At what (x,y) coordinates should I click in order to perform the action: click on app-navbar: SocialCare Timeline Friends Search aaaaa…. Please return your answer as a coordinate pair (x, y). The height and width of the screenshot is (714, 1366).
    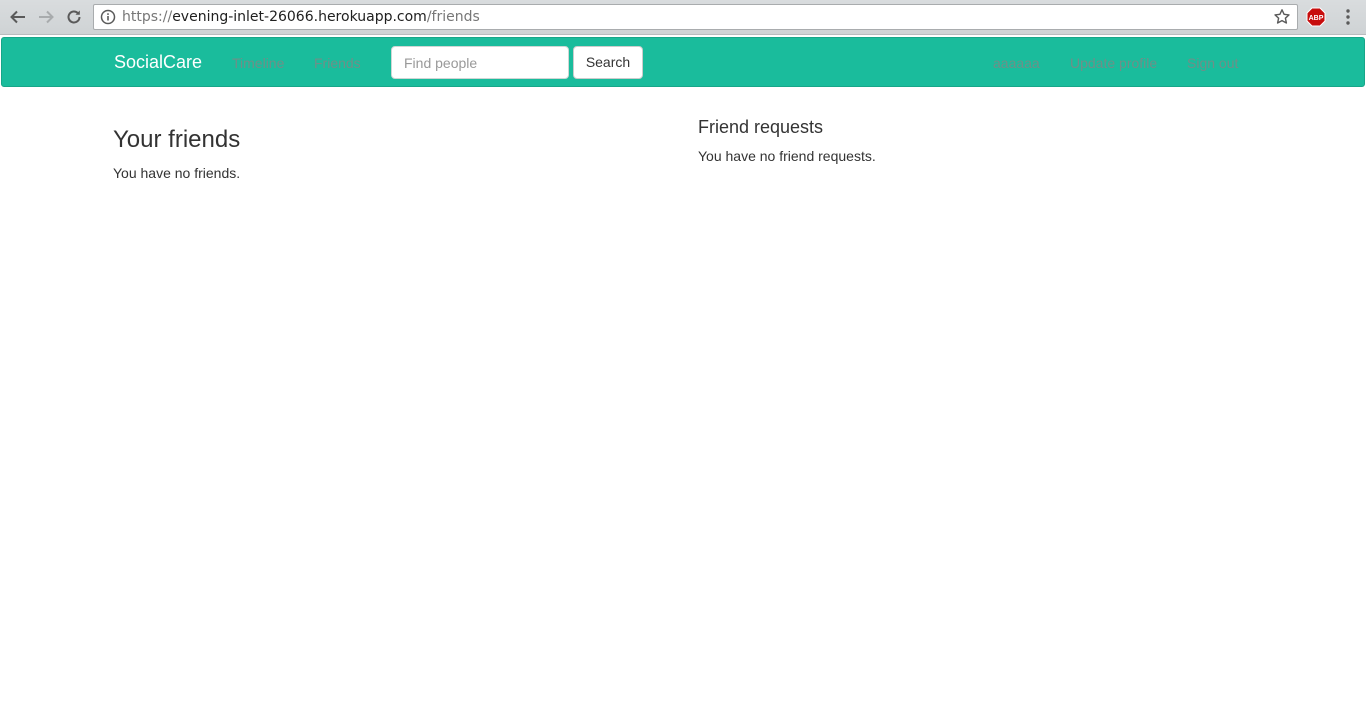
    Looking at the image, I should click on (683, 62).